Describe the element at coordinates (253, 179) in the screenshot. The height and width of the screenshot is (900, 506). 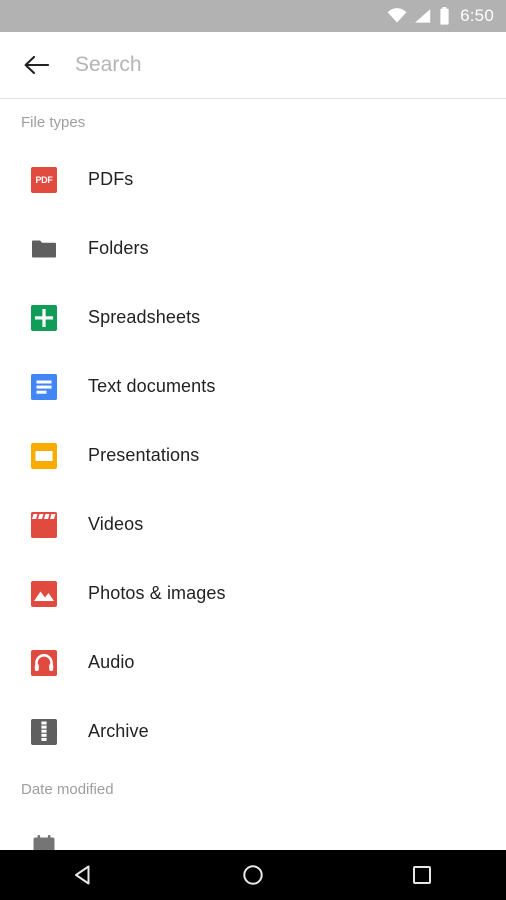
I see `list-item: PDF PDFs` at that location.